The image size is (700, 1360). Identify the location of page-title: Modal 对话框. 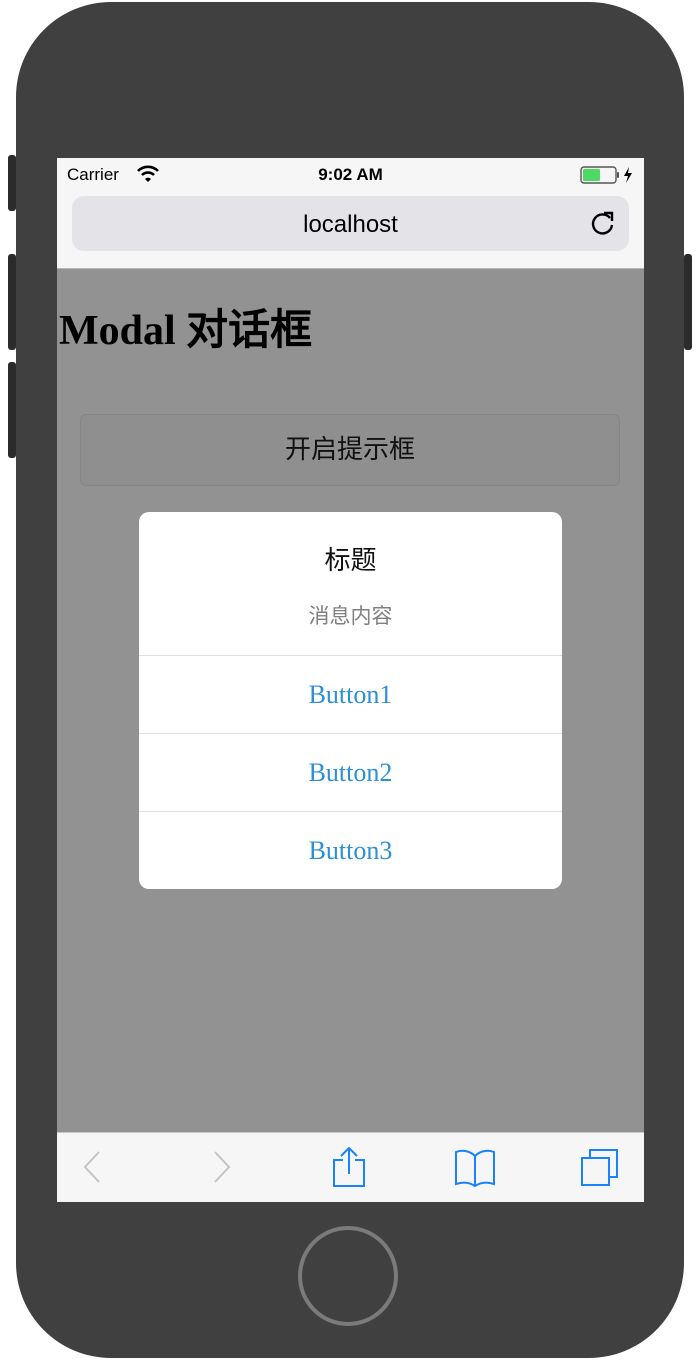
(186, 331).